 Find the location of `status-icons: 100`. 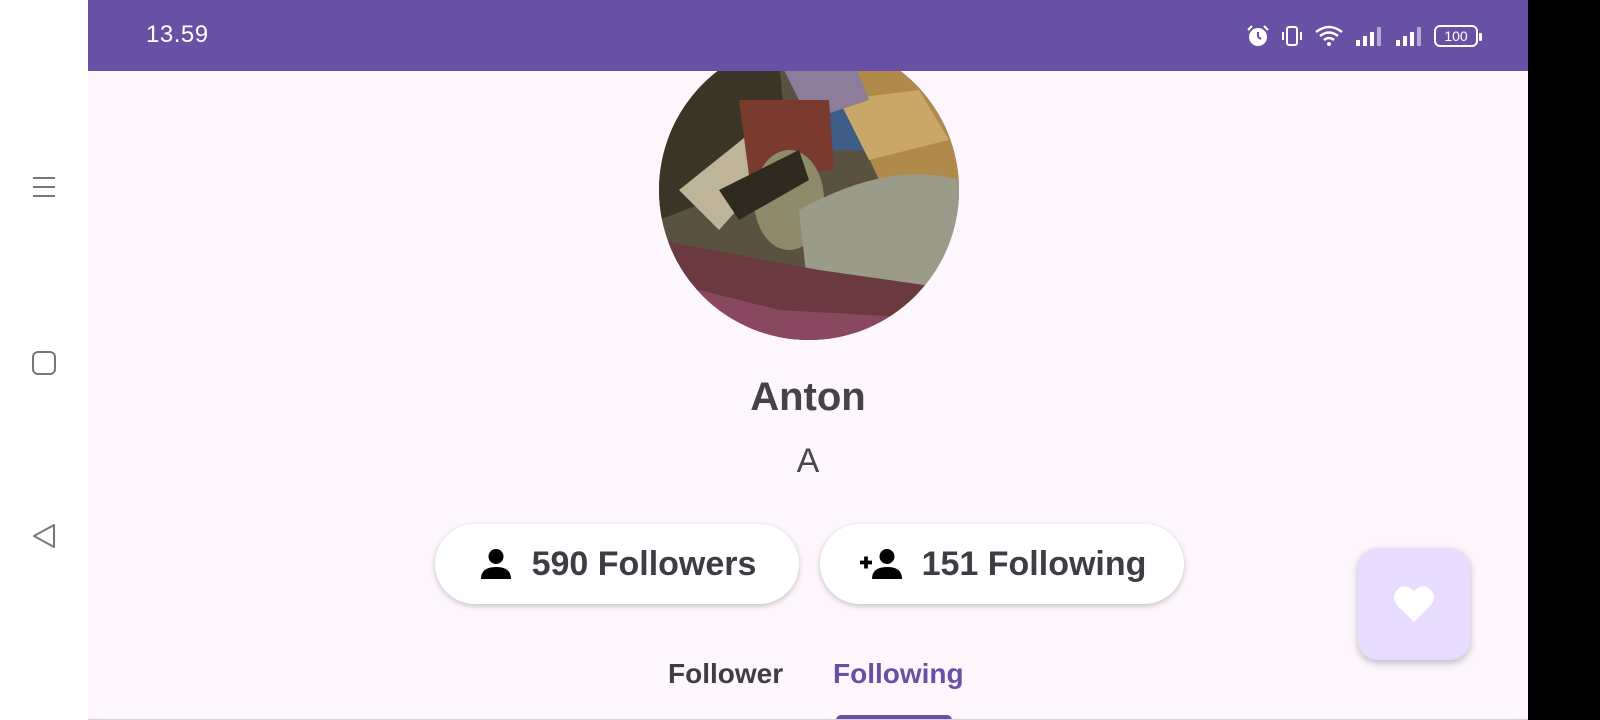

status-icons: 100 is located at coordinates (1364, 36).